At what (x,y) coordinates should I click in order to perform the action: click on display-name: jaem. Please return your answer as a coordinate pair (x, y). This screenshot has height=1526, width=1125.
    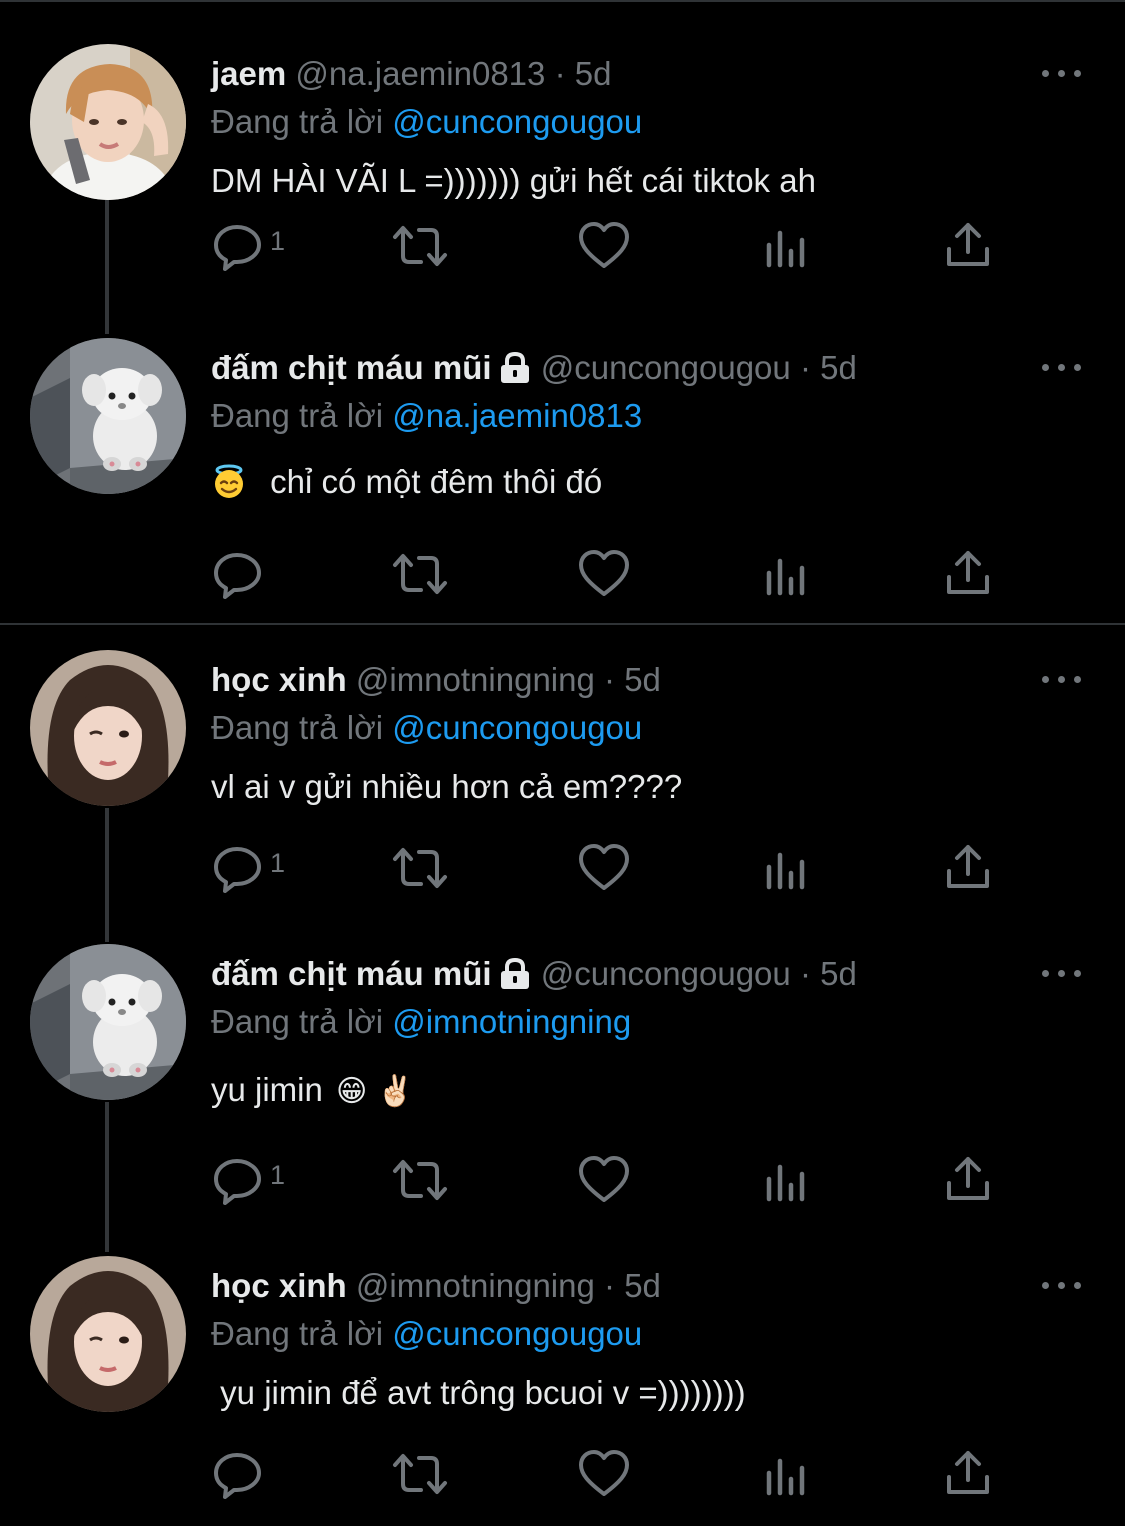
    Looking at the image, I should click on (248, 73).